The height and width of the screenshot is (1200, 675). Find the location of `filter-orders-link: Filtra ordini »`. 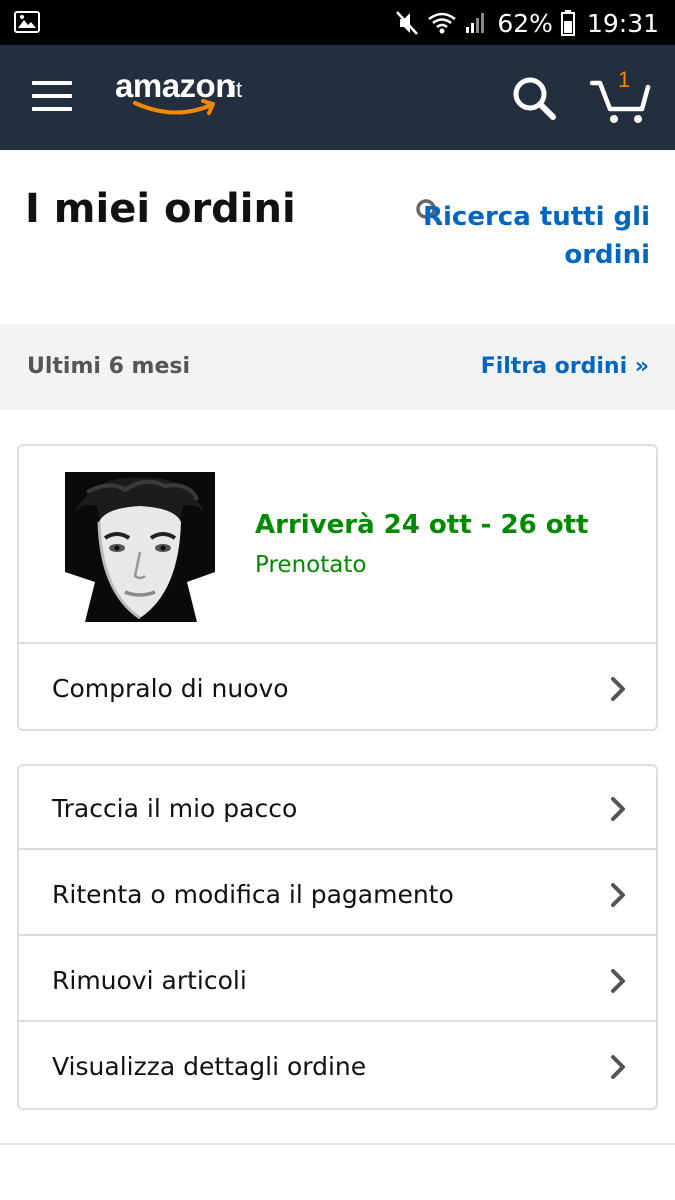

filter-orders-link: Filtra ordini » is located at coordinates (565, 366).